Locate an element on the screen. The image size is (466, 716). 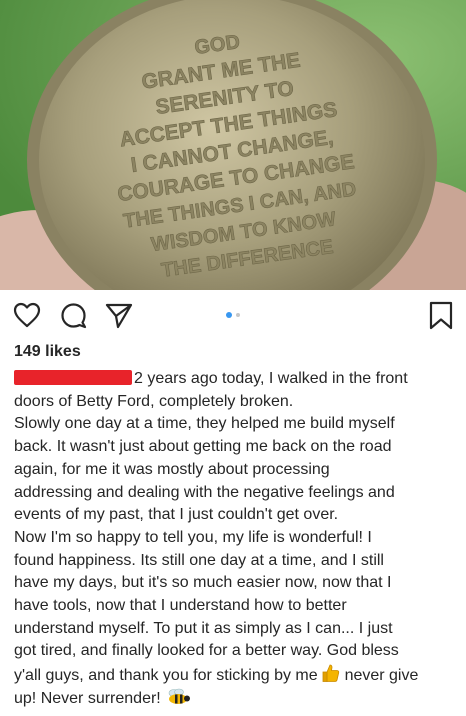
carousel-dot is located at coordinates (238, 315).